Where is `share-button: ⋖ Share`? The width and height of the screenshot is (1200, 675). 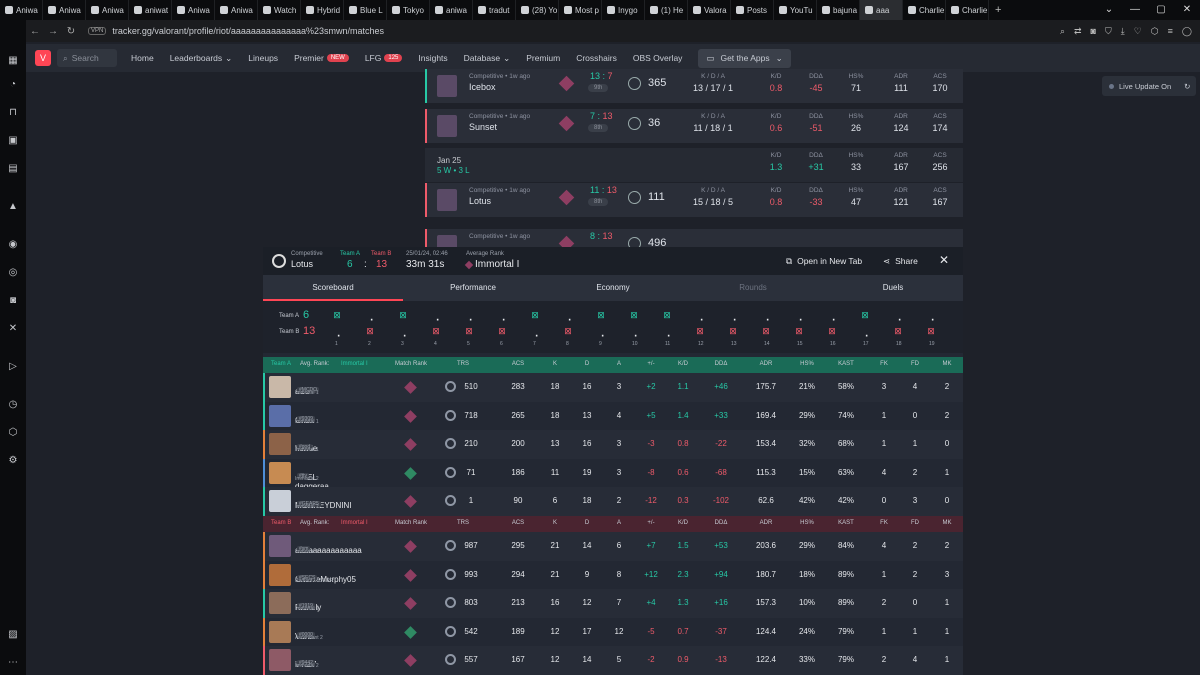 share-button: ⋖ Share is located at coordinates (900, 261).